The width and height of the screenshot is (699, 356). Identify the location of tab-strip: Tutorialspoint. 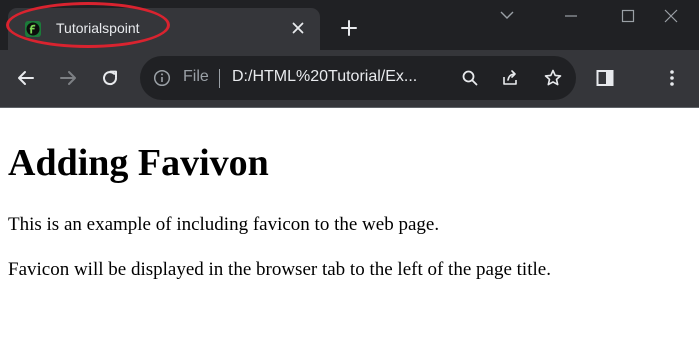
(349, 25).